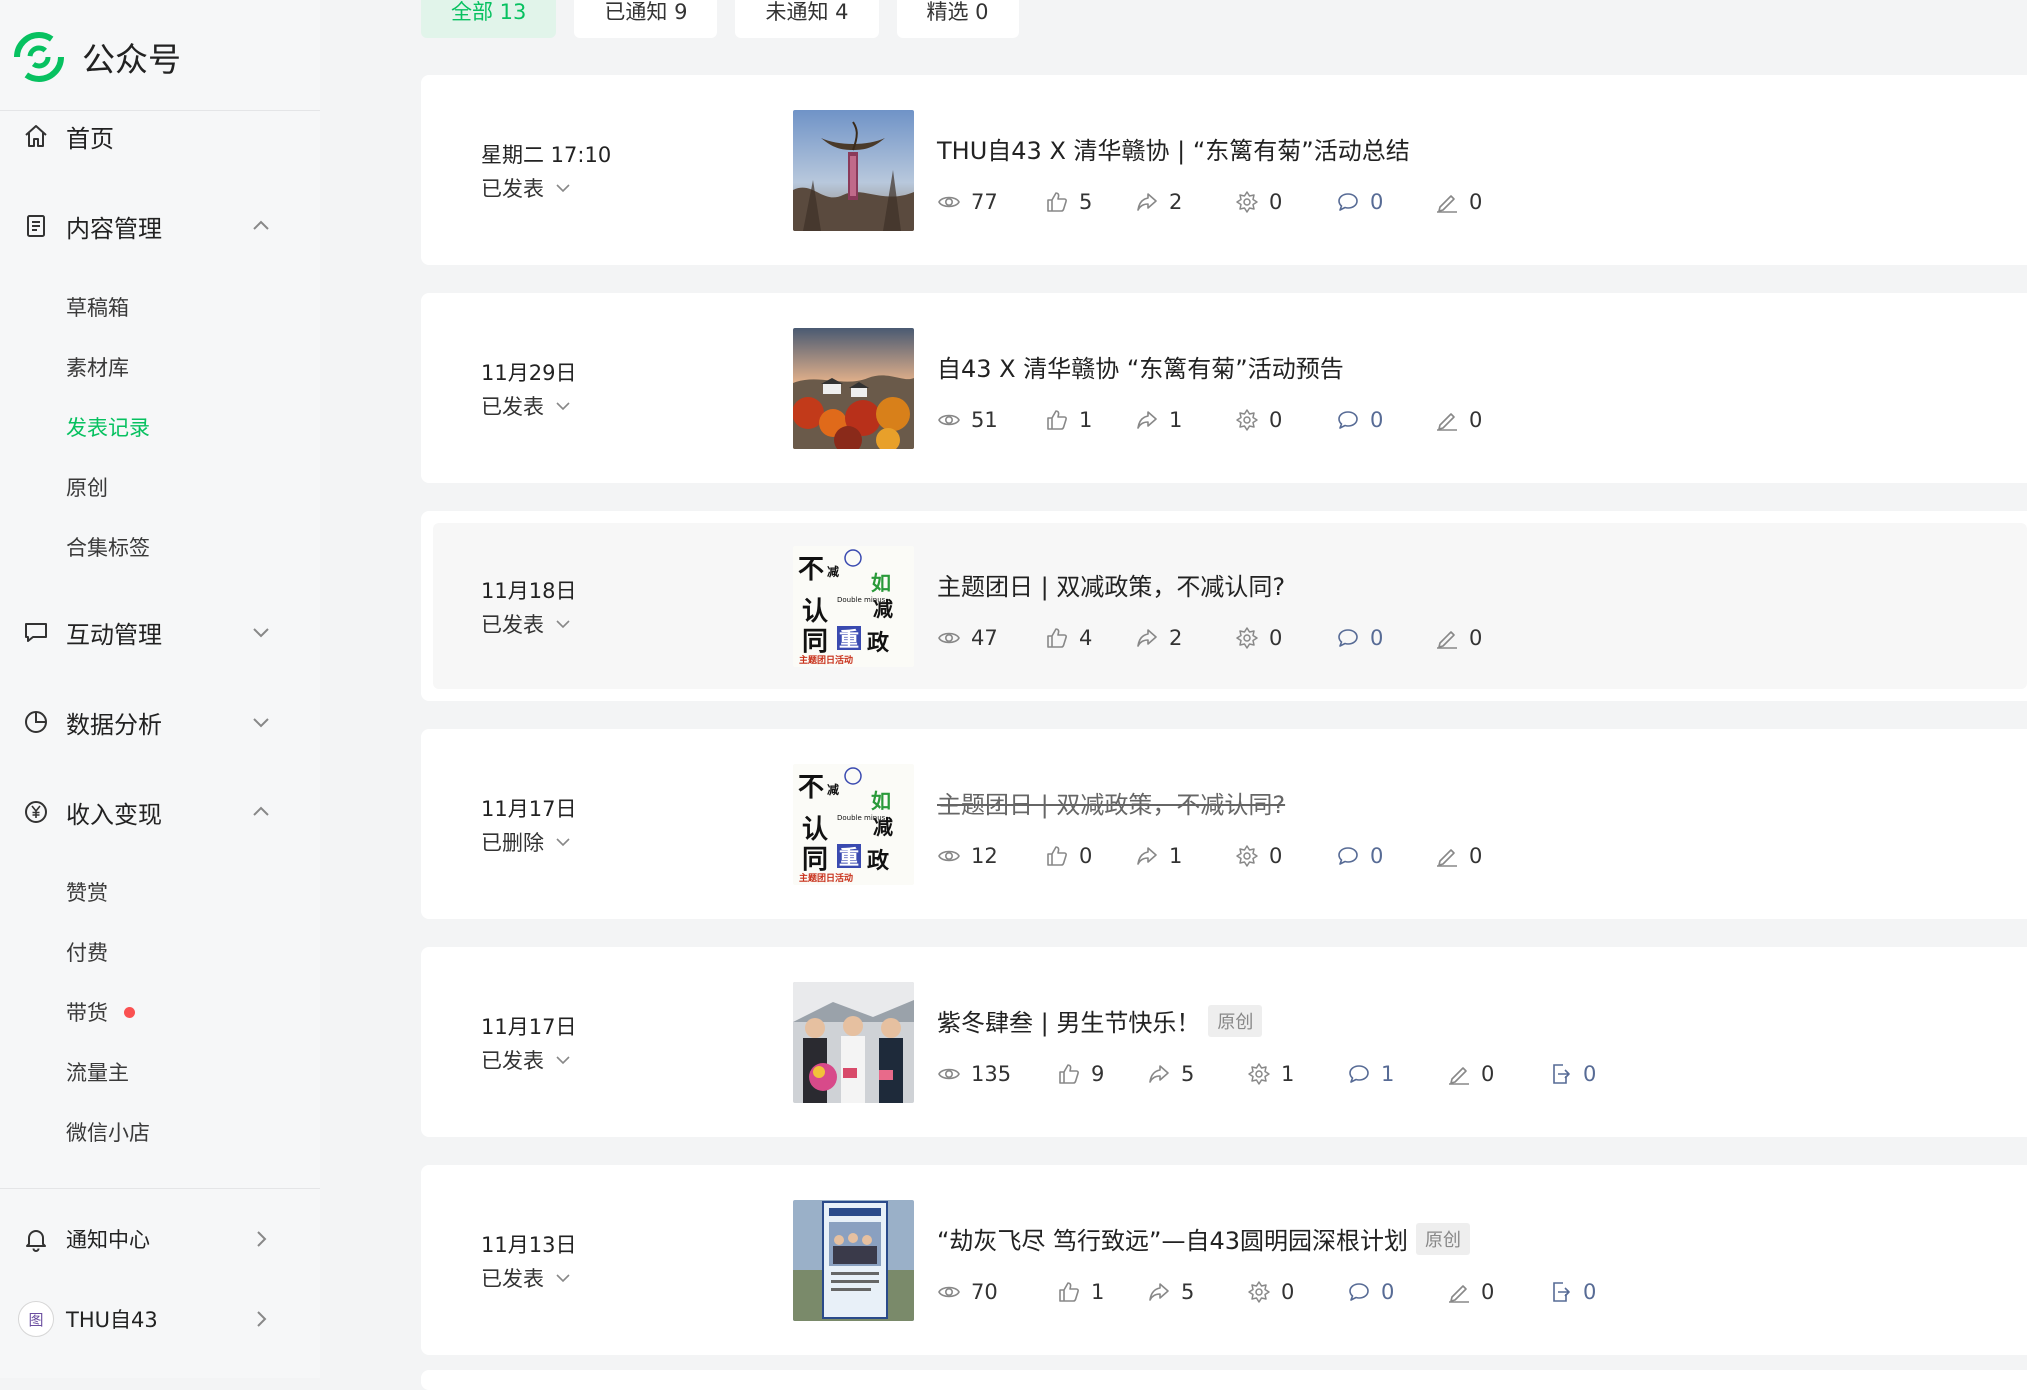 This screenshot has width=2027, height=1390. Describe the element at coordinates (1173, 151) in the screenshot. I see `article-title-text: THU自43 X 清华赣协 | “东篱有菊”活动总结` at that location.